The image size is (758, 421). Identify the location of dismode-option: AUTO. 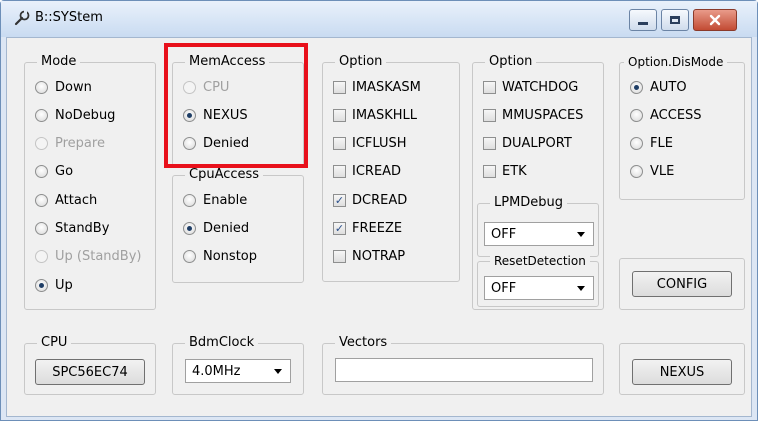
(658, 87).